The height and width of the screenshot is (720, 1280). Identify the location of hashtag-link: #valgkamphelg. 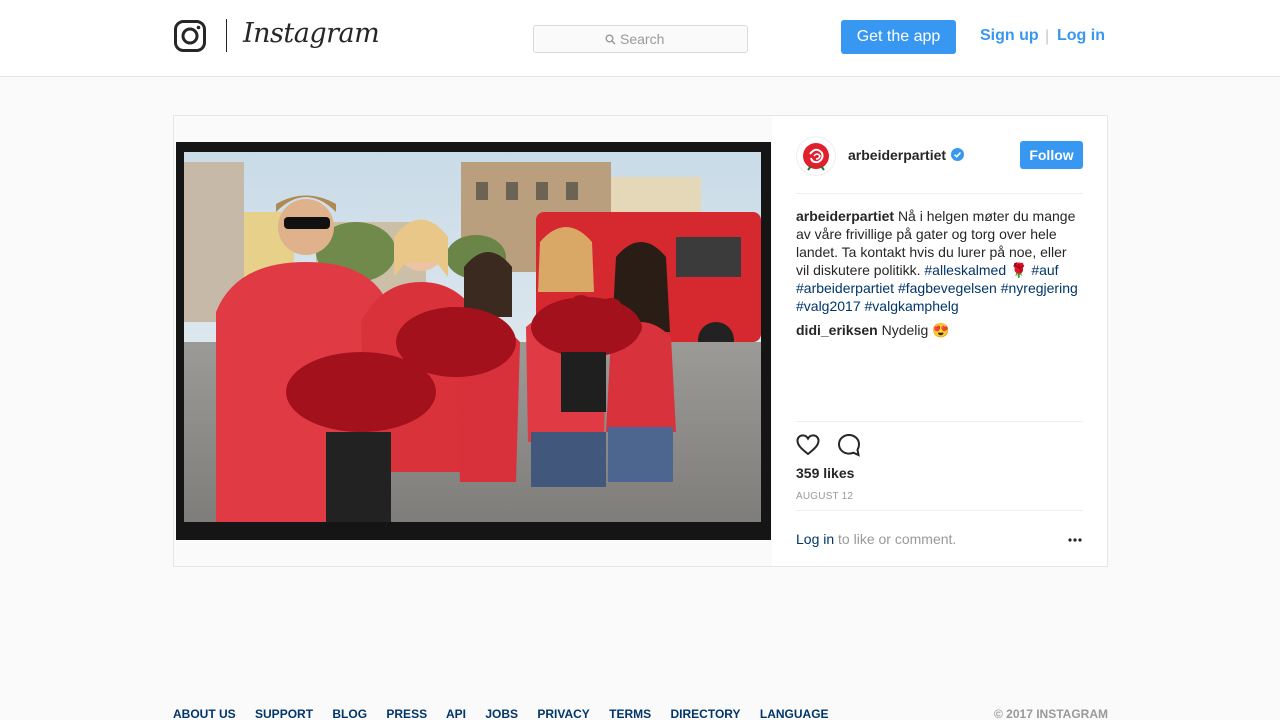
(912, 306).